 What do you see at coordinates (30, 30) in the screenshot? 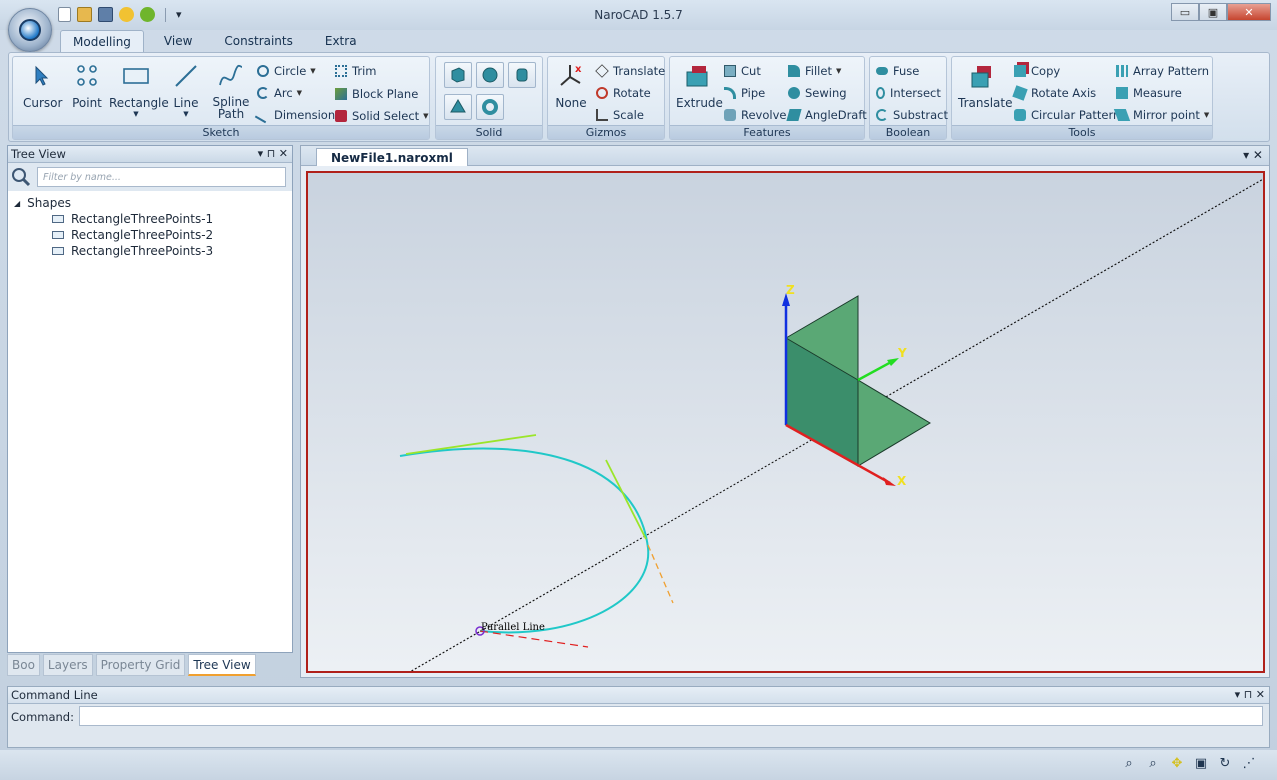
I see `application-menu-button` at bounding box center [30, 30].